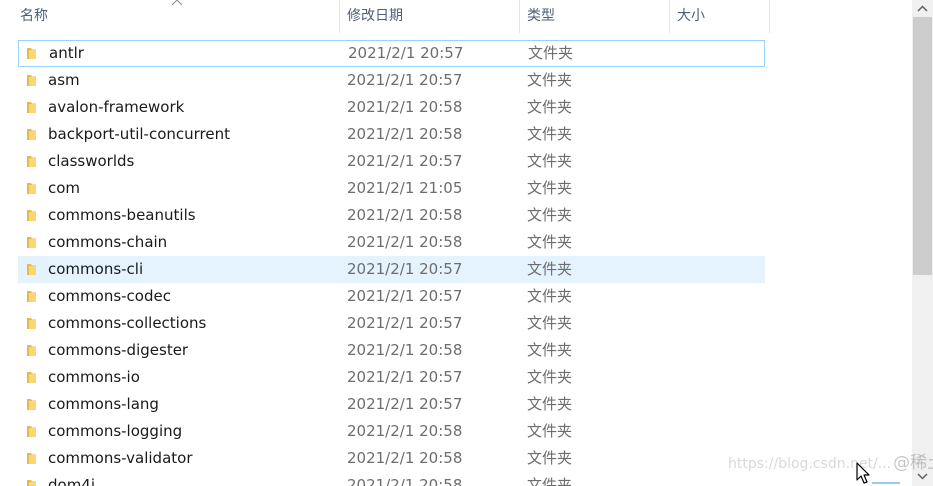  I want to click on file-list-row: avalon-framework 2021/2/1 20:58 文件夹, so click(391, 107).